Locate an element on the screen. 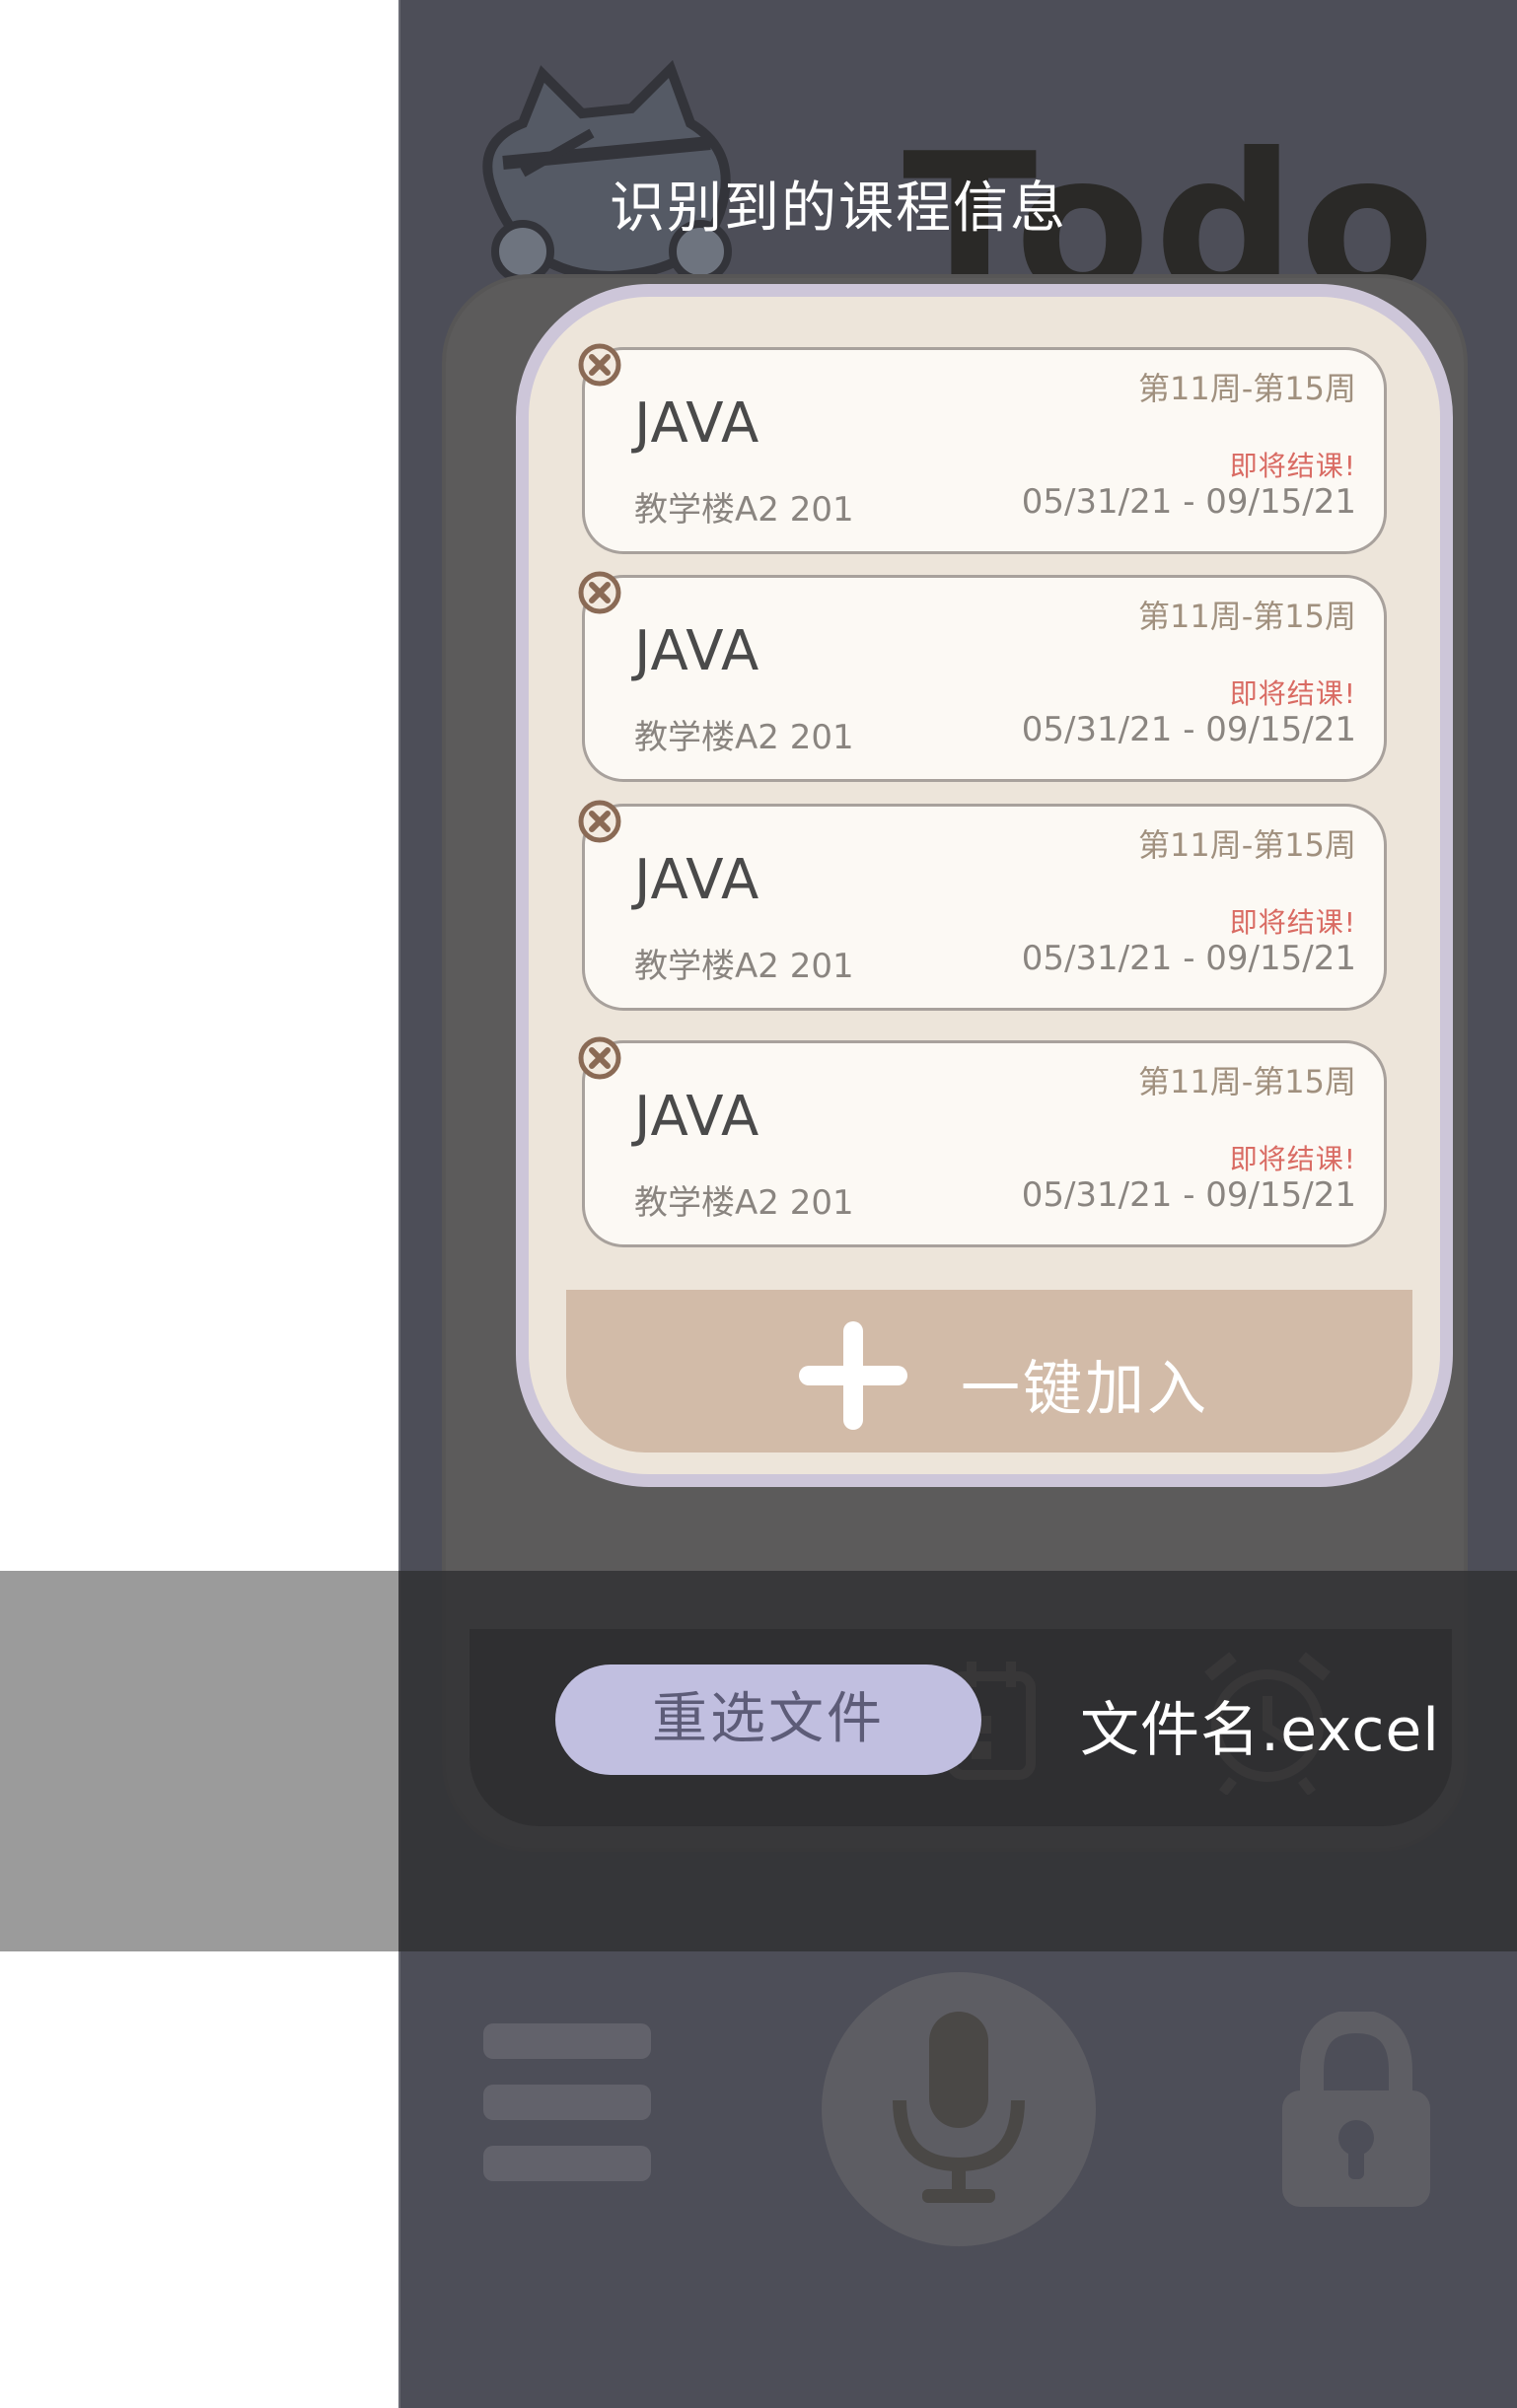  menu-icon is located at coordinates (567, 2115).